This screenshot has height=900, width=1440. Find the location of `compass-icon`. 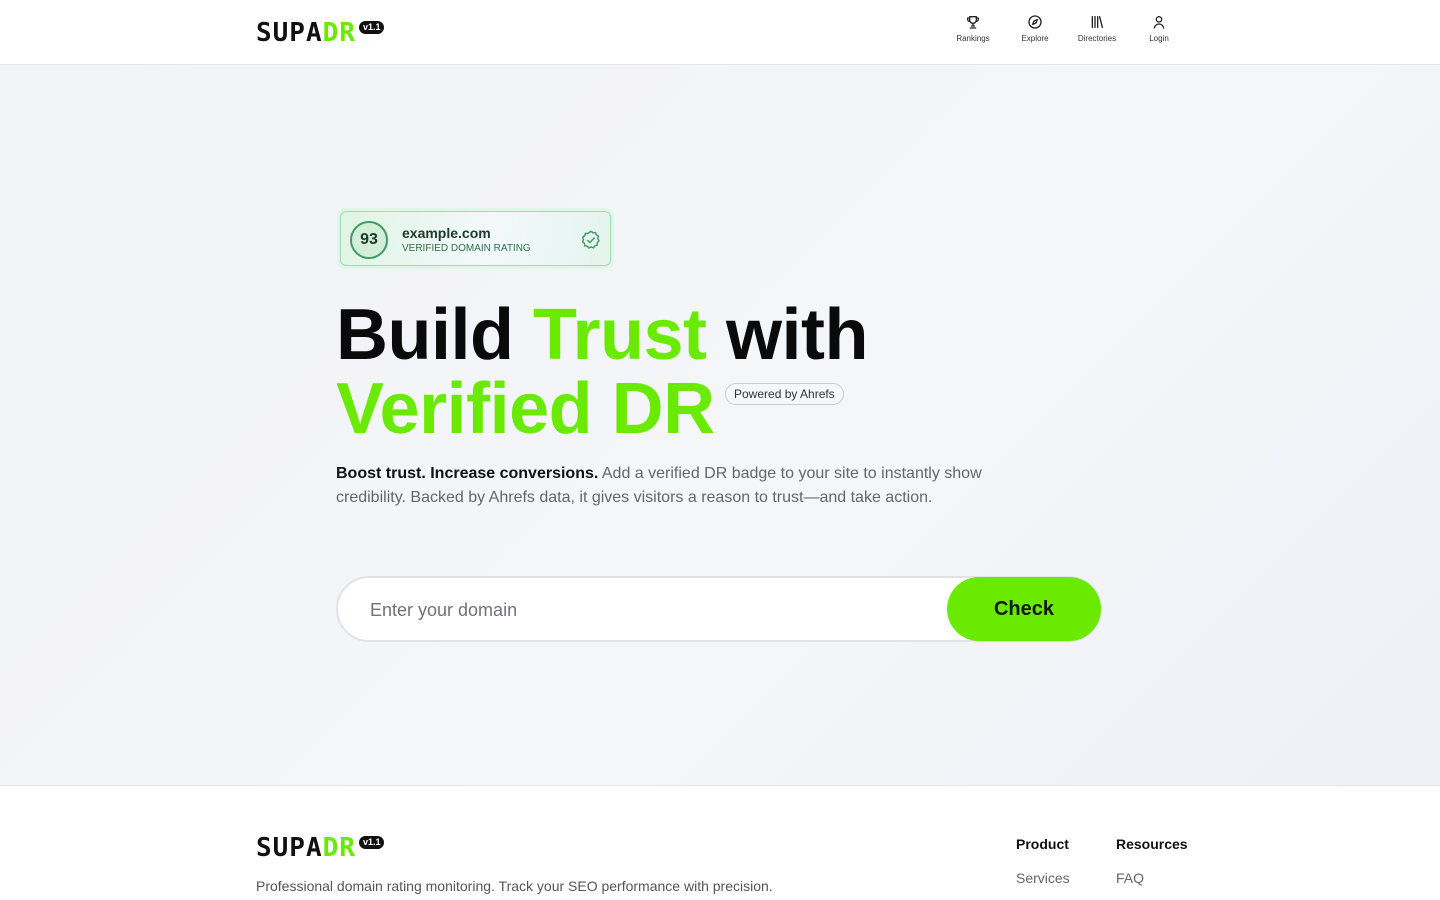

compass-icon is located at coordinates (1035, 22).